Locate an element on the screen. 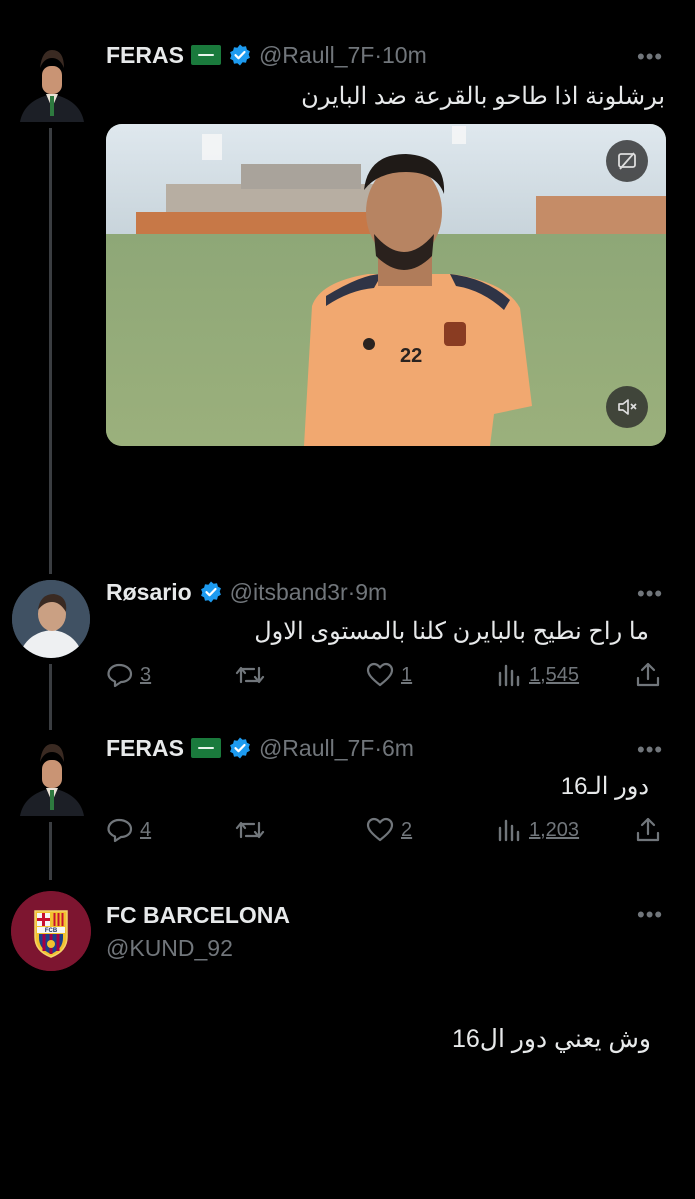  views-button: 1,203 is located at coordinates (537, 830).